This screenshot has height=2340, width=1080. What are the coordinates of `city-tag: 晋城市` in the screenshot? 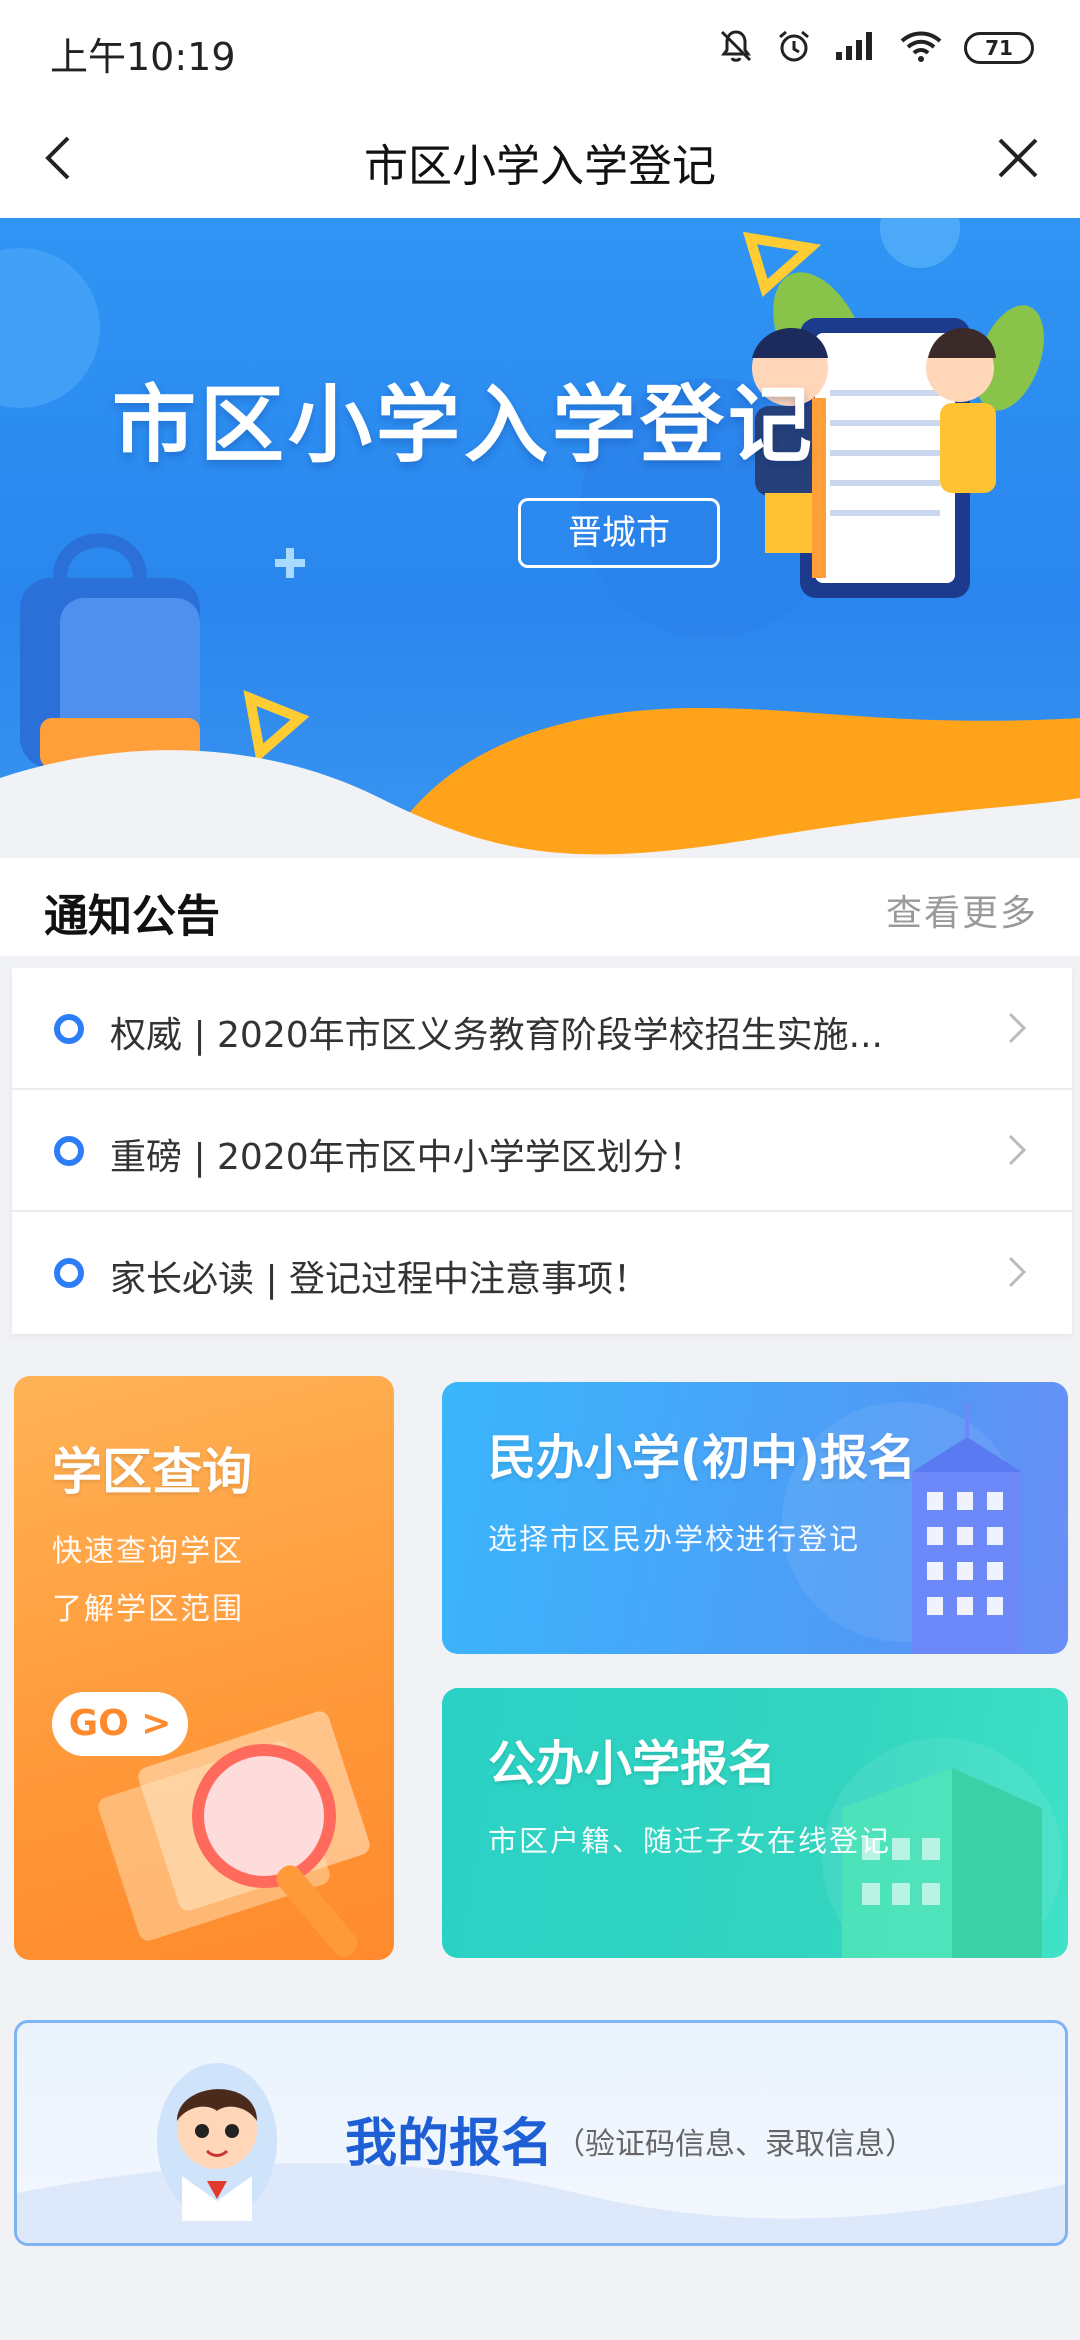 It's located at (619, 533).